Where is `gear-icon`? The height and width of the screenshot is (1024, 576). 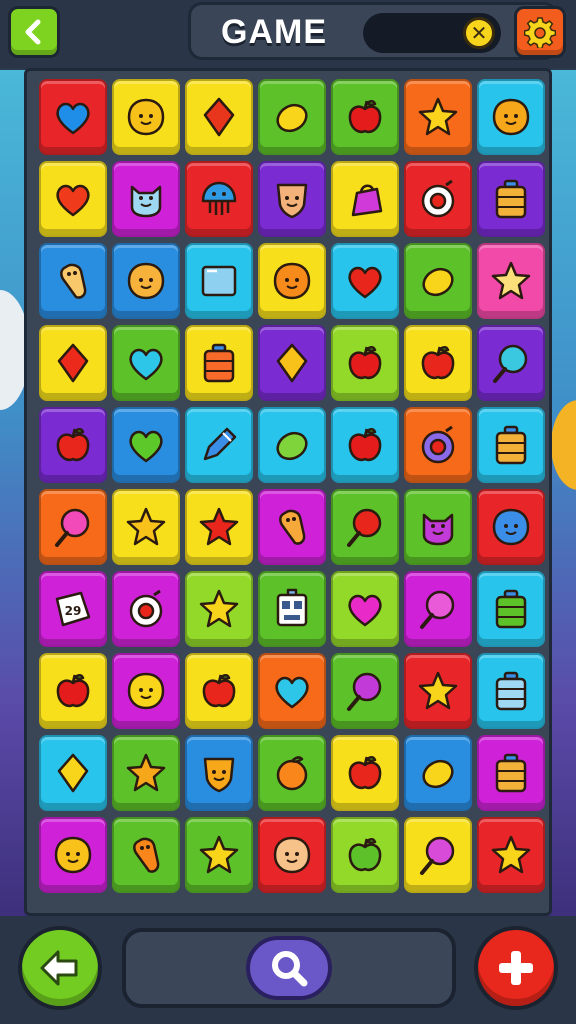 gear-icon is located at coordinates (540, 32).